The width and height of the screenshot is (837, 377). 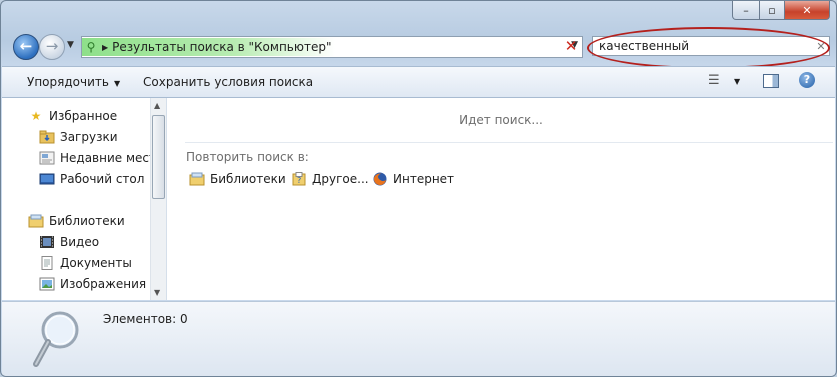 What do you see at coordinates (248, 179) in the screenshot?
I see `location-label: Библиотеки` at bounding box center [248, 179].